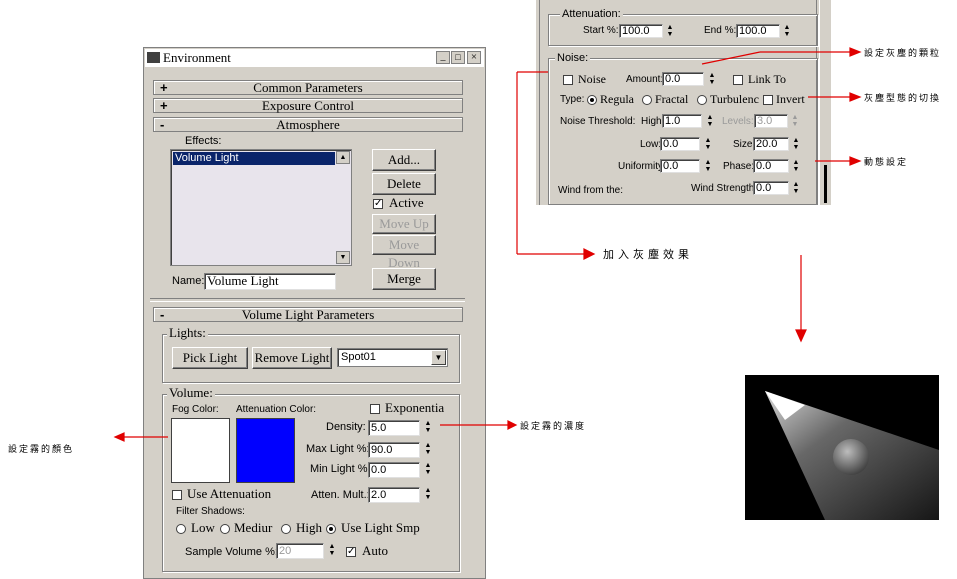  What do you see at coordinates (181, 529) in the screenshot?
I see `shadow-low-radio` at bounding box center [181, 529].